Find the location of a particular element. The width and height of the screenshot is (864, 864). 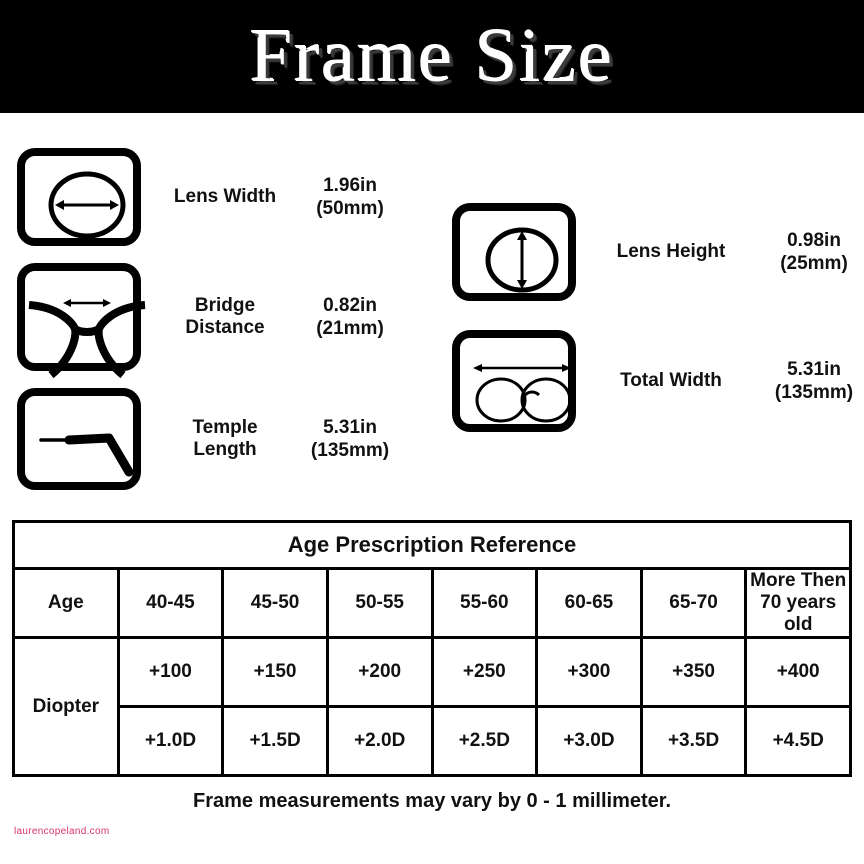

table-cell-age-over-70: More Then 70 years old is located at coordinates (798, 603).